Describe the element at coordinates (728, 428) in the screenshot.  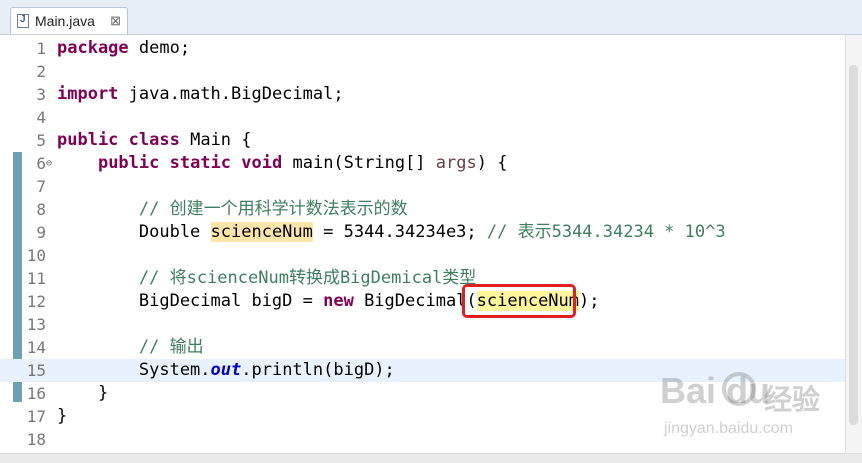
I see `watermark-url: jingyan.baidu.com` at that location.